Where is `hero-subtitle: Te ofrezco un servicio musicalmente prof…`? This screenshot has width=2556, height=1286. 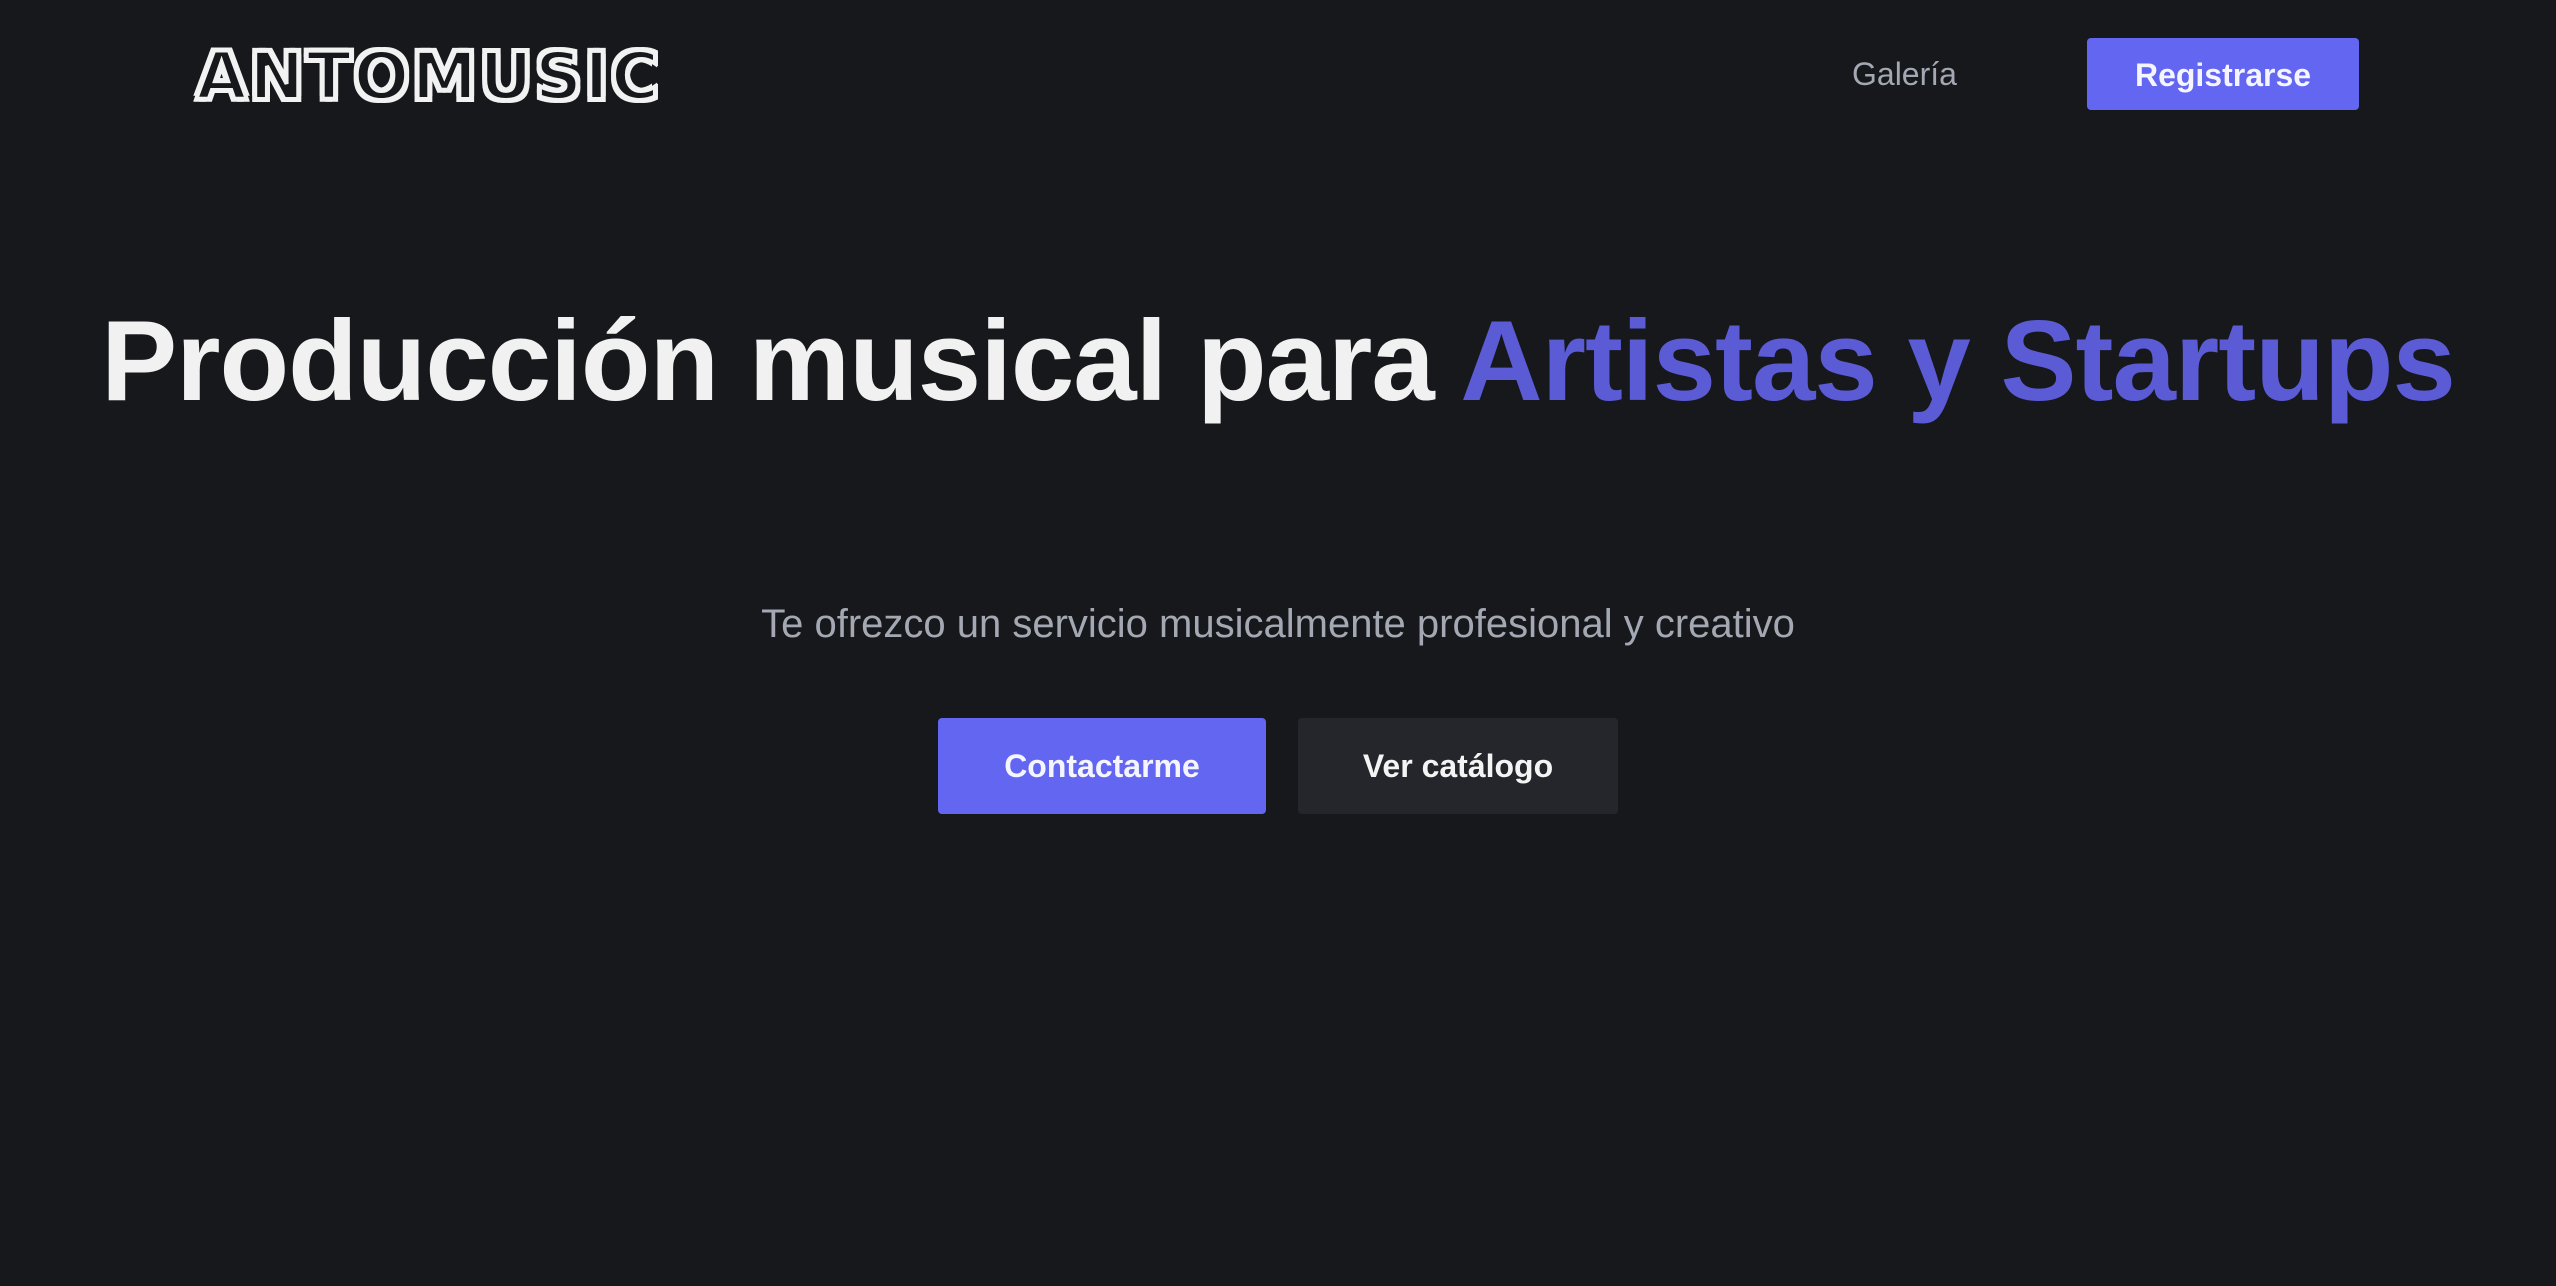 hero-subtitle: Te ofrezco un servicio musicalmente prof… is located at coordinates (1278, 624).